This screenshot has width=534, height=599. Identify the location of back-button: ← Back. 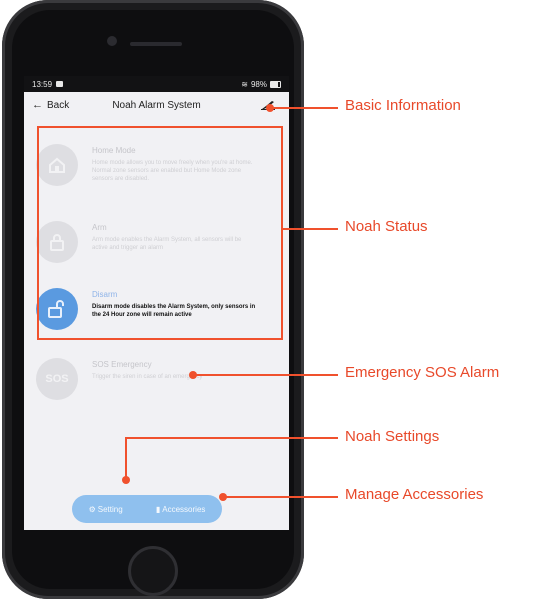
(50, 105).